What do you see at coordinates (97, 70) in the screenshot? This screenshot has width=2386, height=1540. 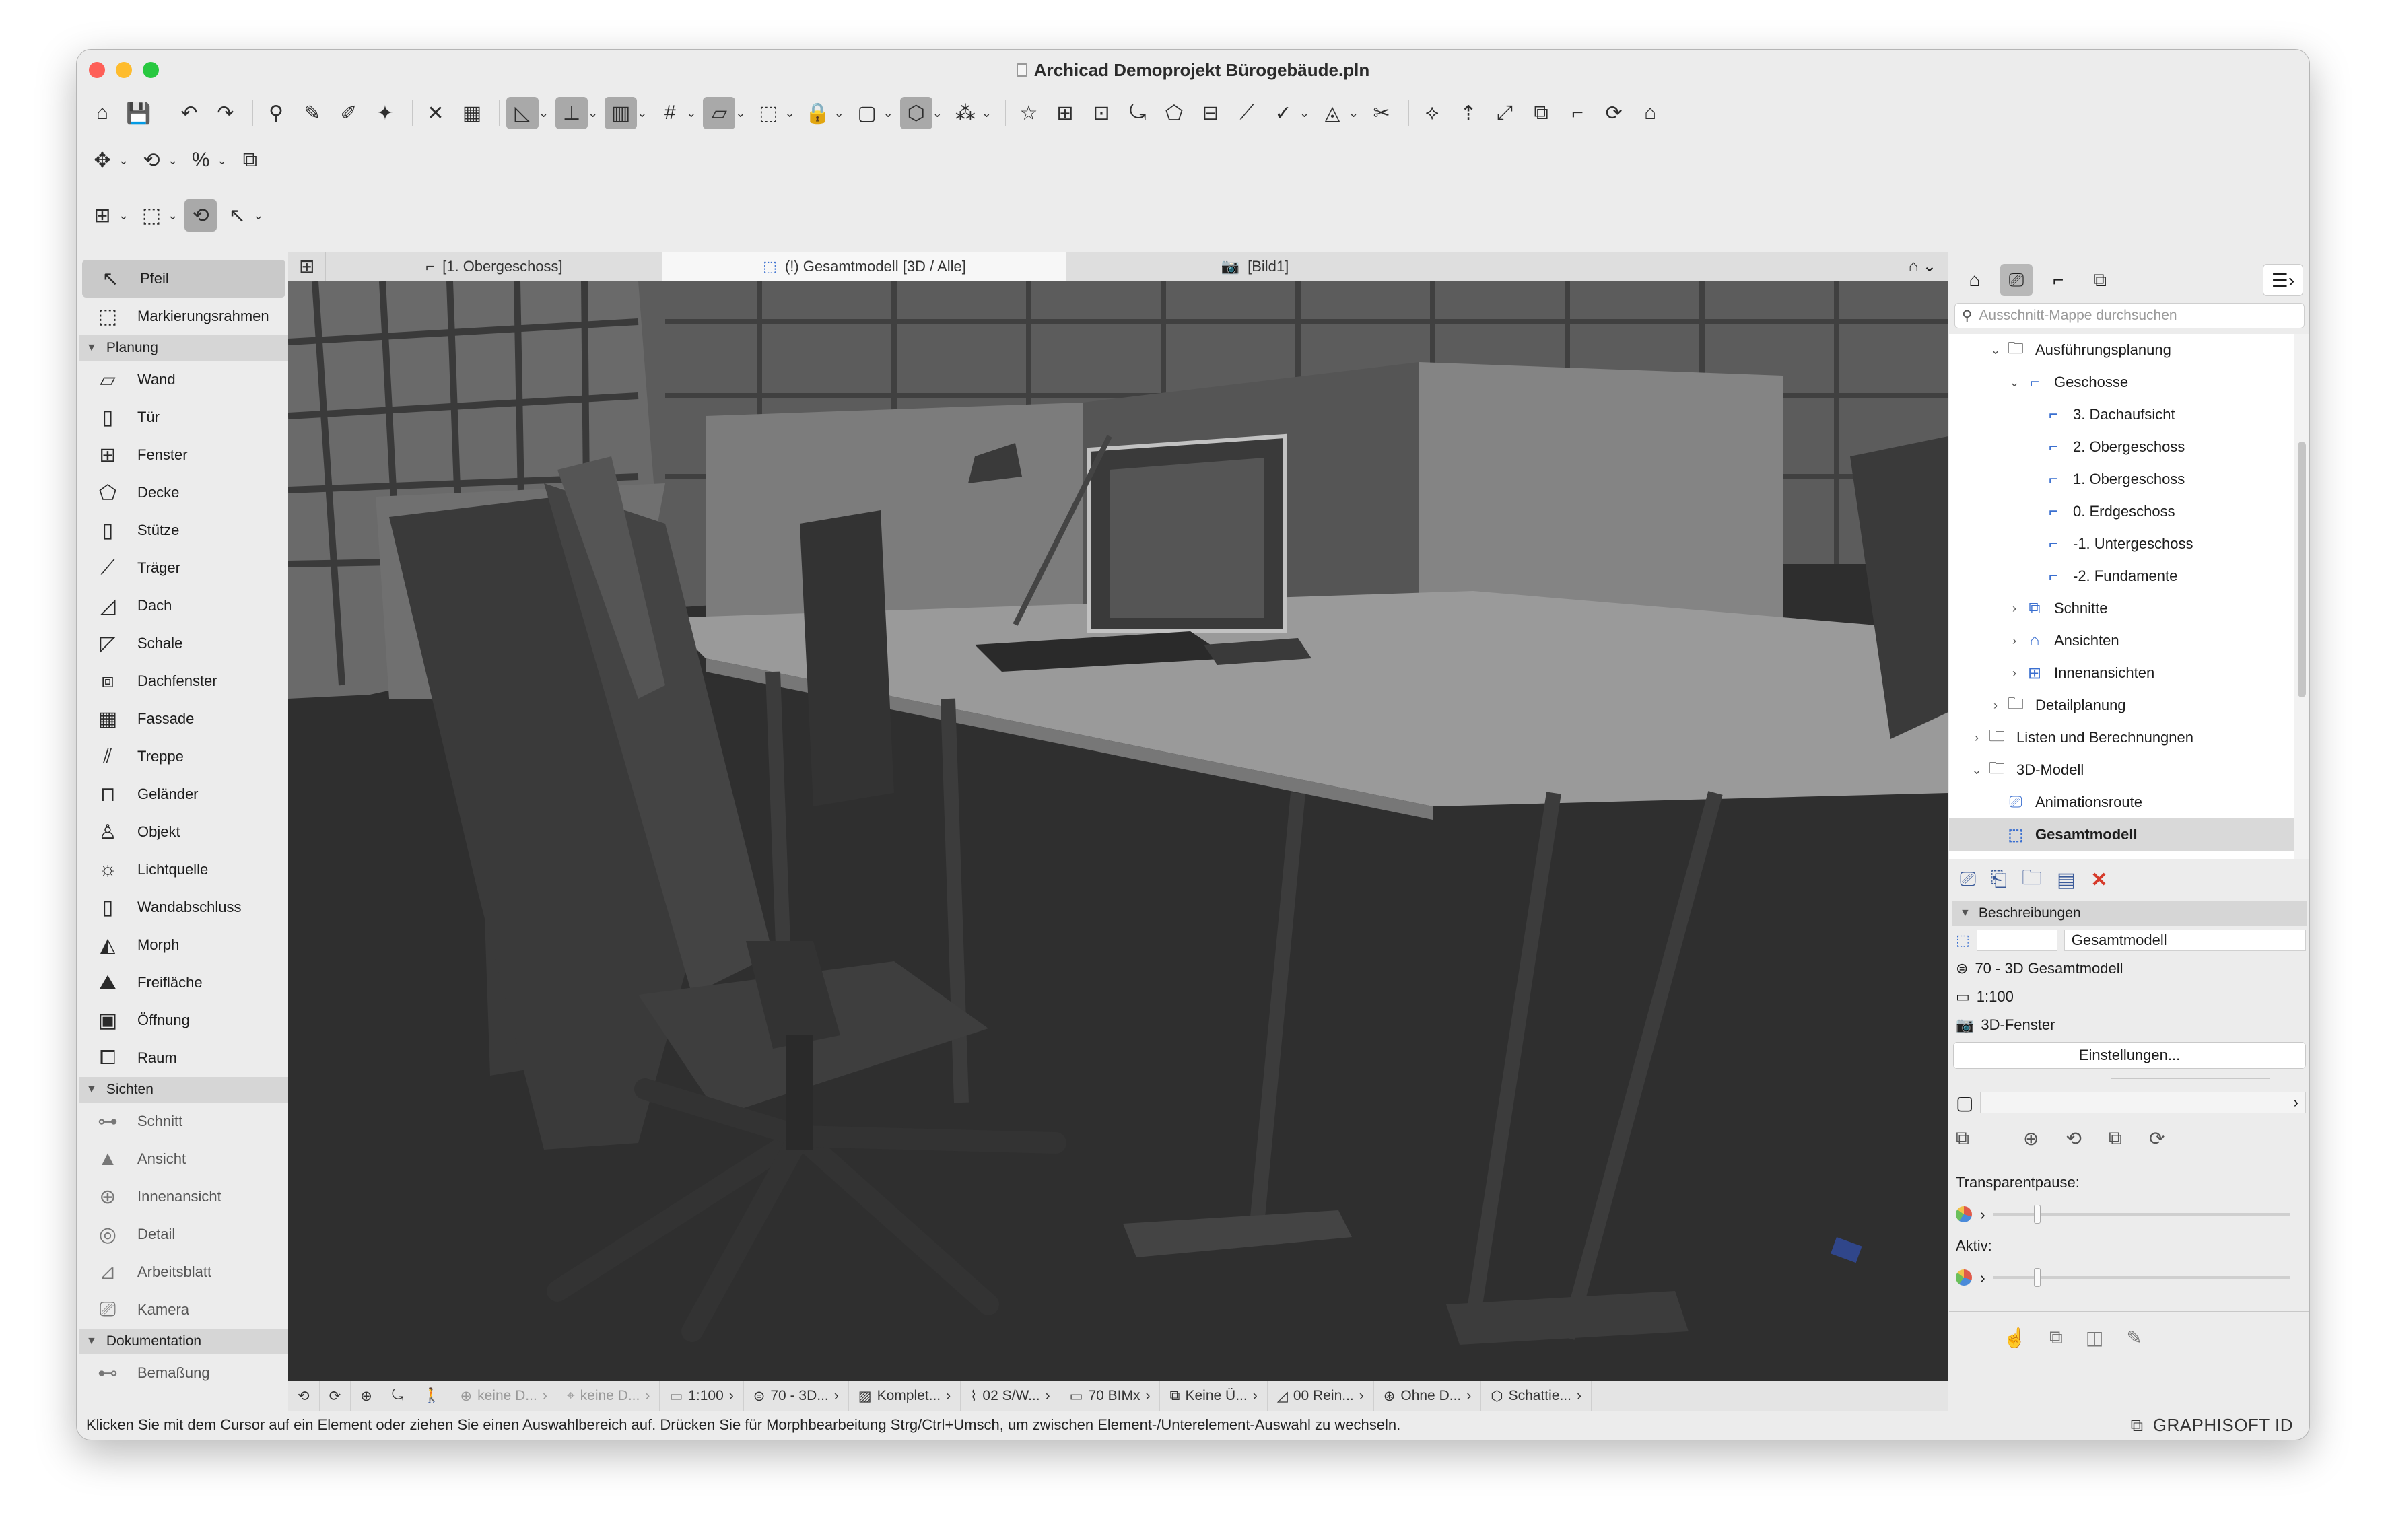 I see `close-button` at bounding box center [97, 70].